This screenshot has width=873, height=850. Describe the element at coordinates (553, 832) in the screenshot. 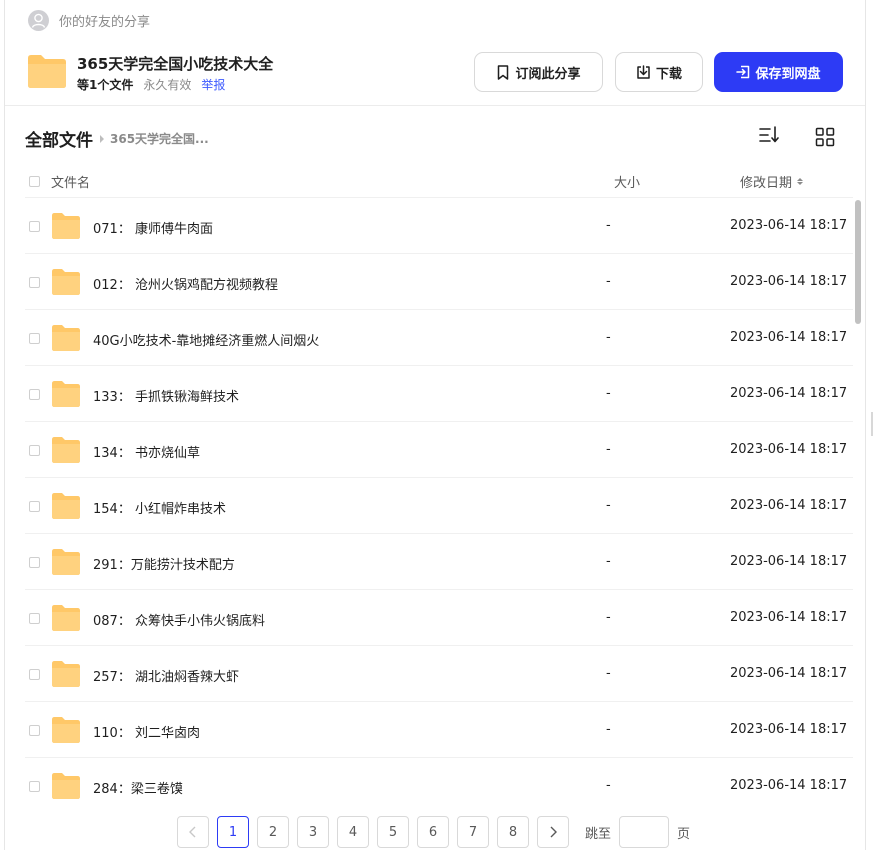

I see `chevron-right-icon` at that location.